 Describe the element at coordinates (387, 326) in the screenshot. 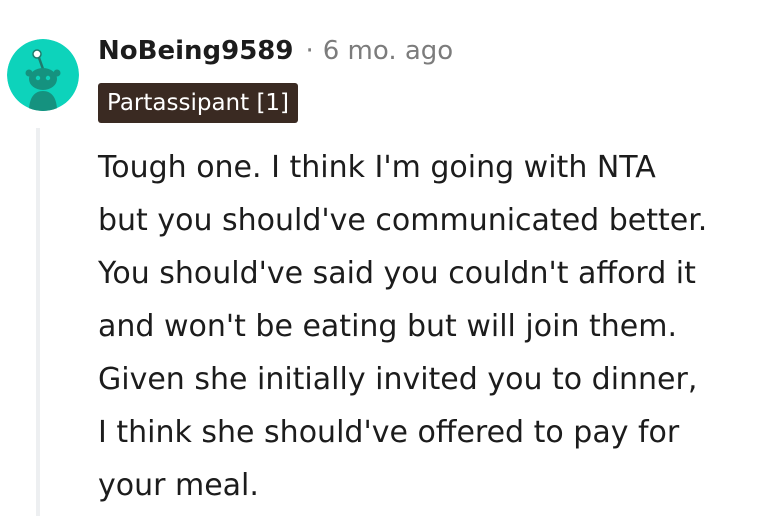

I see `comment-text-line: and won't be eating but will join them.` at that location.